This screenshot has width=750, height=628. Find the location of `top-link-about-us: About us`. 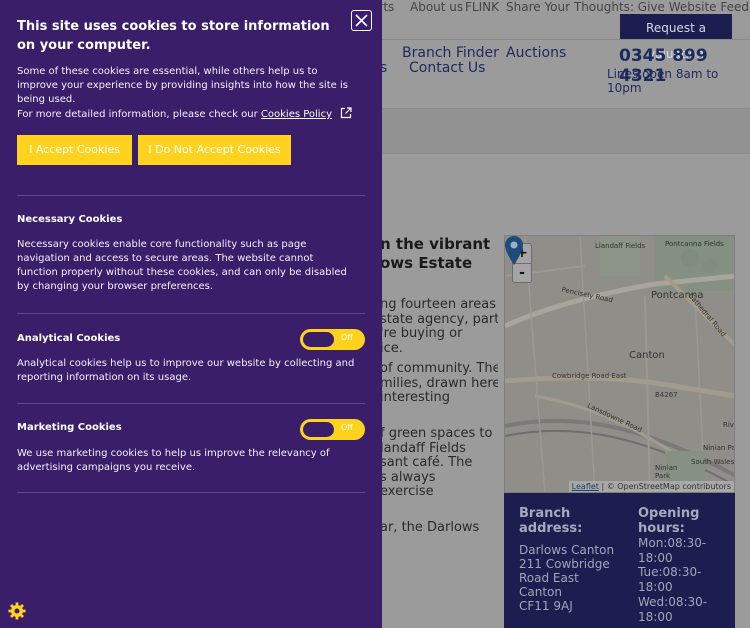

top-link-about-us: About us is located at coordinates (436, 7).